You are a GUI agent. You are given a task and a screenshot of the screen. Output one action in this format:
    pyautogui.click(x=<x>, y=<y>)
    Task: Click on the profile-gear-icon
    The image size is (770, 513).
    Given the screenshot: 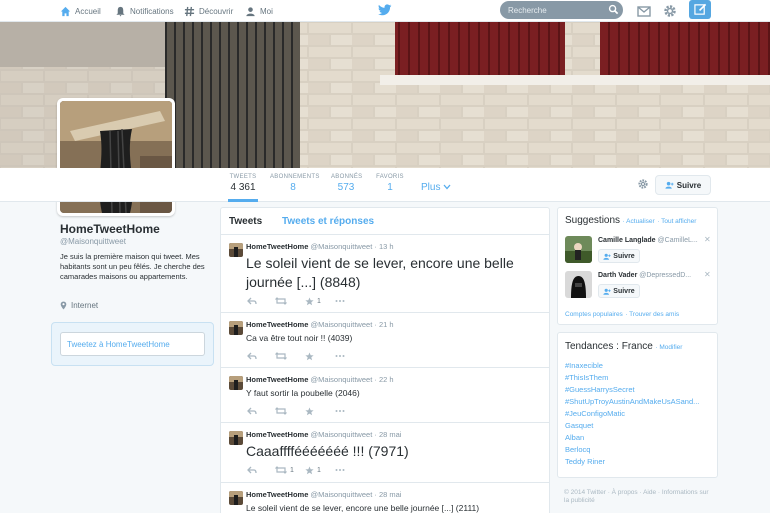 What is the action you would take?
    pyautogui.click(x=643, y=184)
    